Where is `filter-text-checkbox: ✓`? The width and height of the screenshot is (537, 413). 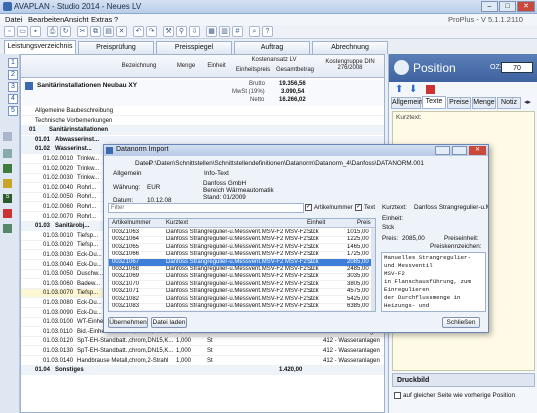 filter-text-checkbox: ✓ is located at coordinates (358, 207).